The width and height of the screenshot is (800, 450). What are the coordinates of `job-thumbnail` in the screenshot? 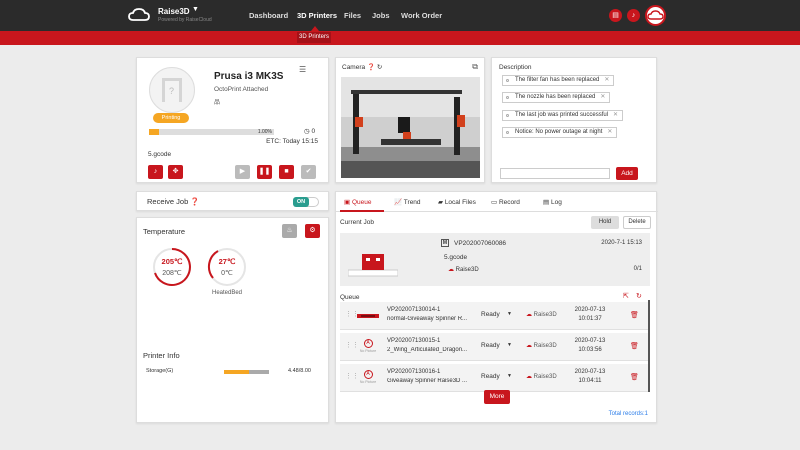 It's located at (373, 265).